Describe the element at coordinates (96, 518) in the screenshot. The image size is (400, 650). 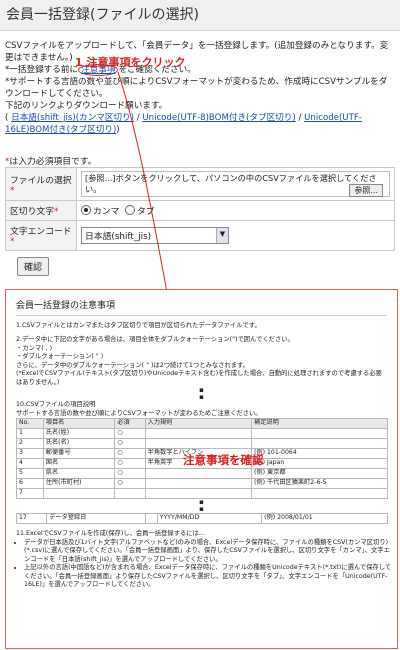
I see `table-cell: データ登録日` at that location.